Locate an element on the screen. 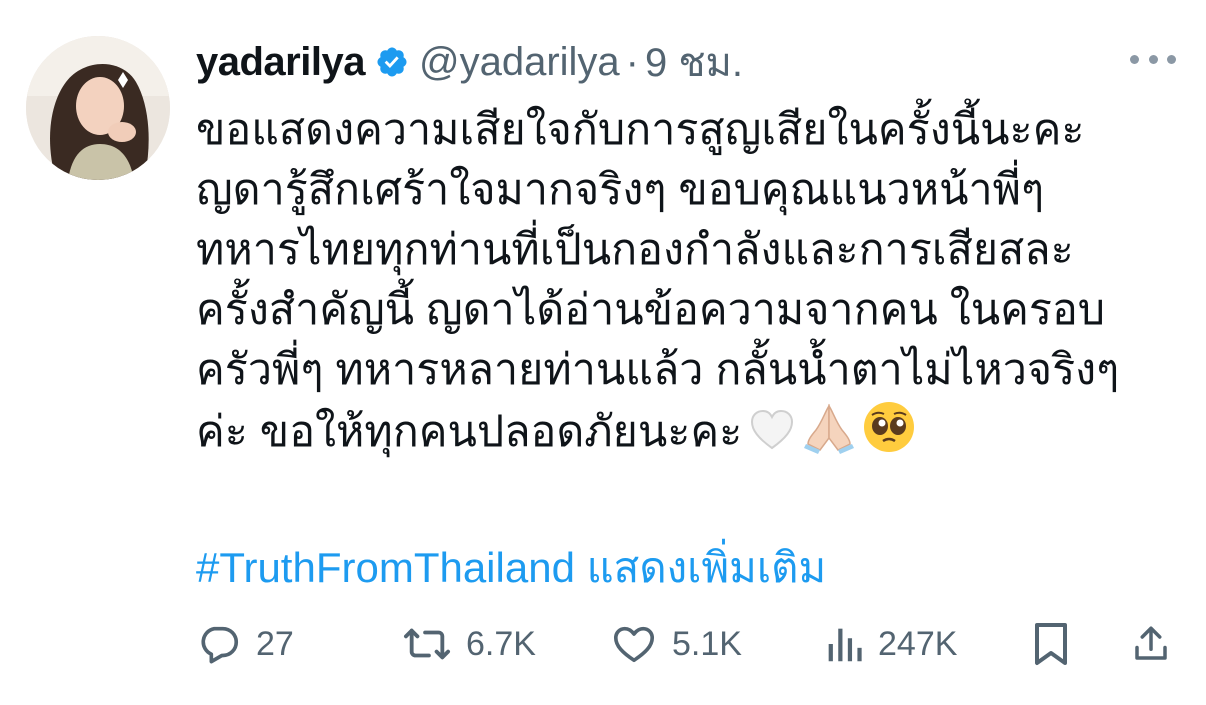 The height and width of the screenshot is (705, 1206). reply-button: 27 is located at coordinates (245, 644).